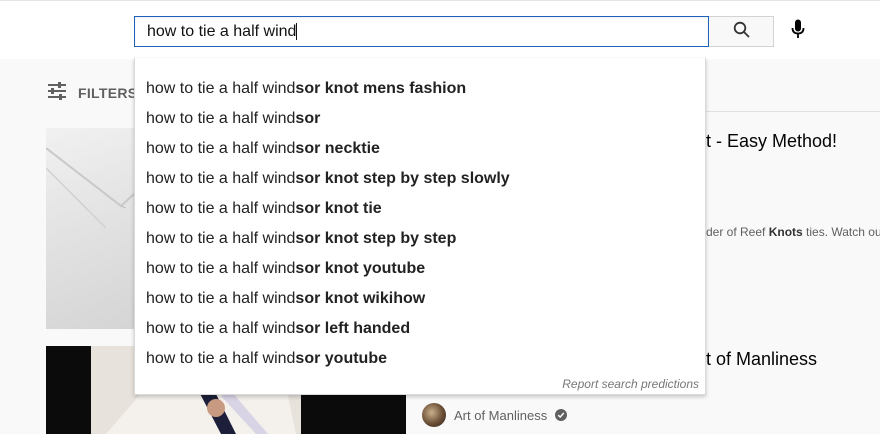  I want to click on channel-info: Art of Manliness, so click(495, 415).